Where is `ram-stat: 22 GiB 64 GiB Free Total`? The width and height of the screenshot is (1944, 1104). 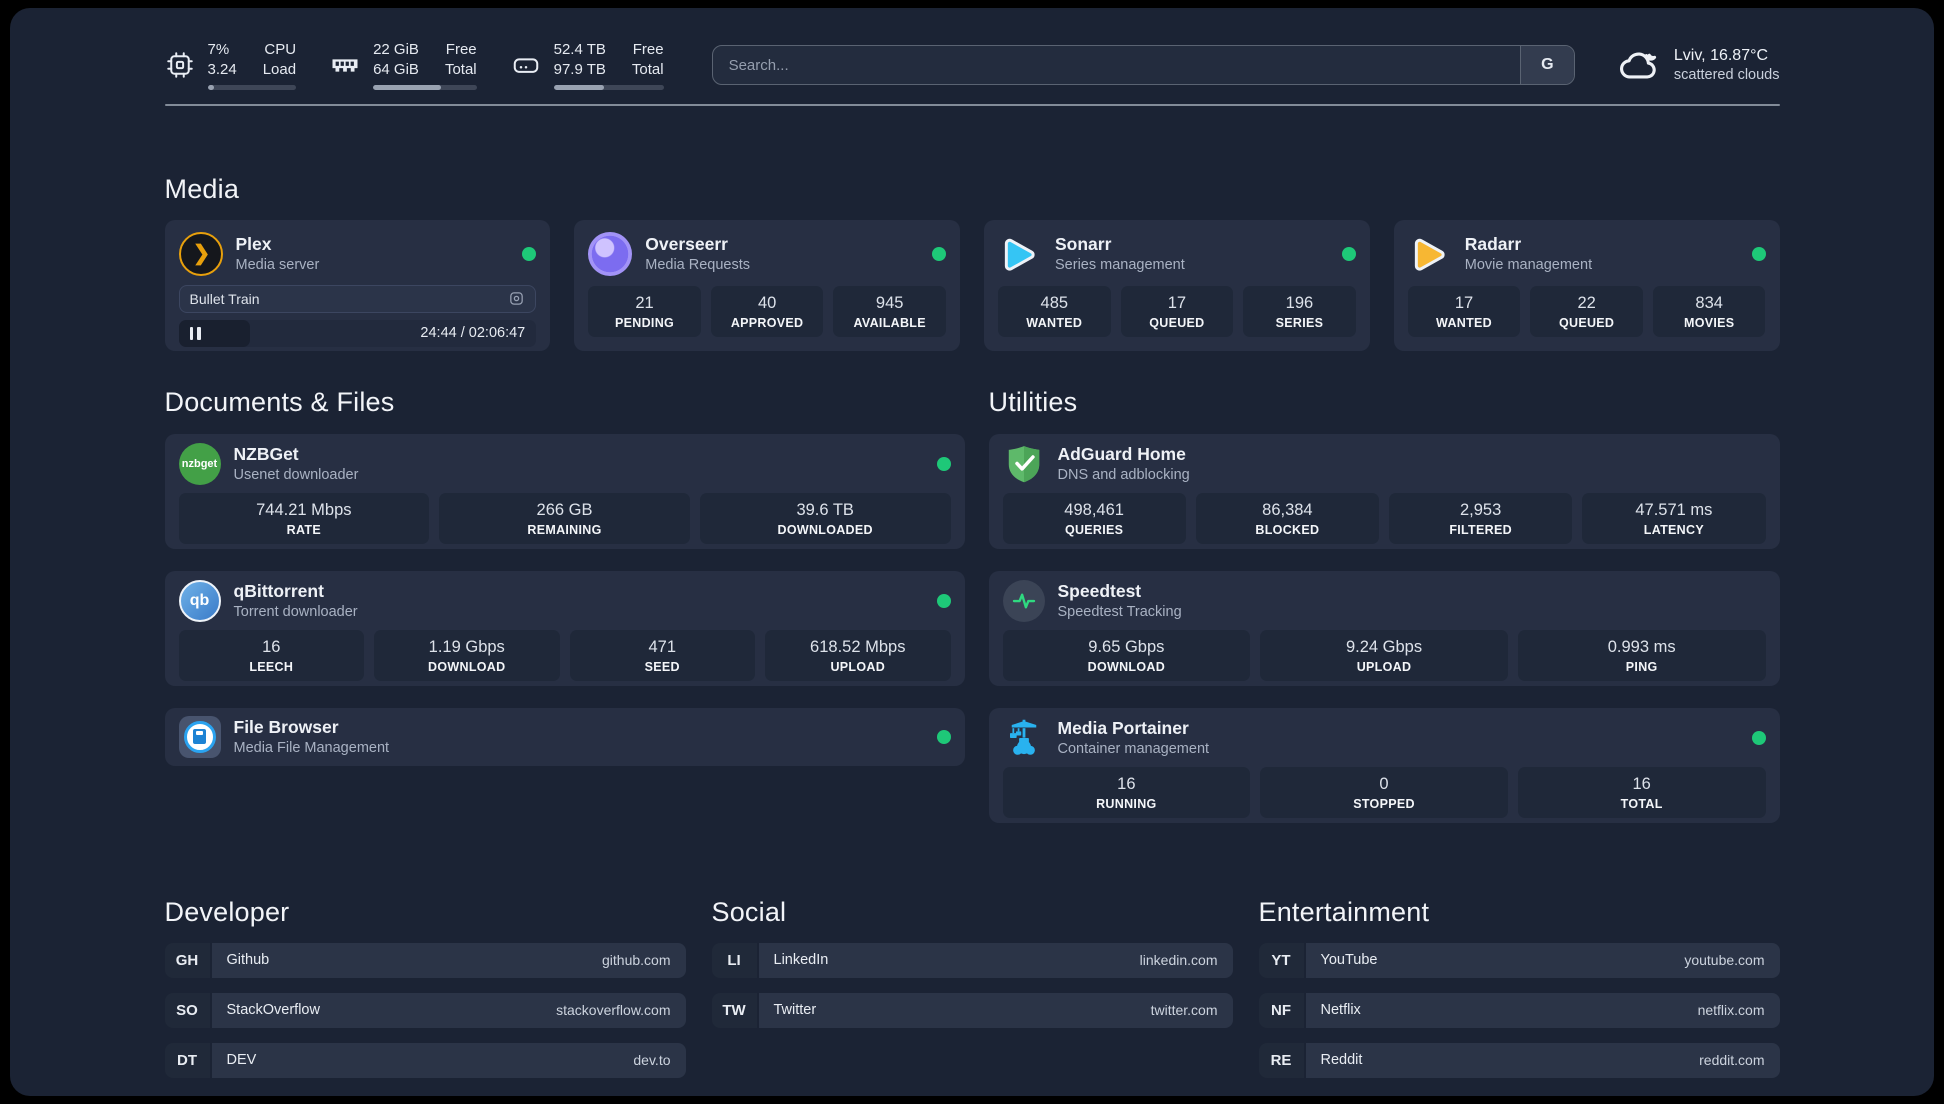
ram-stat: 22 GiB 64 GiB Free Total is located at coordinates (403, 65).